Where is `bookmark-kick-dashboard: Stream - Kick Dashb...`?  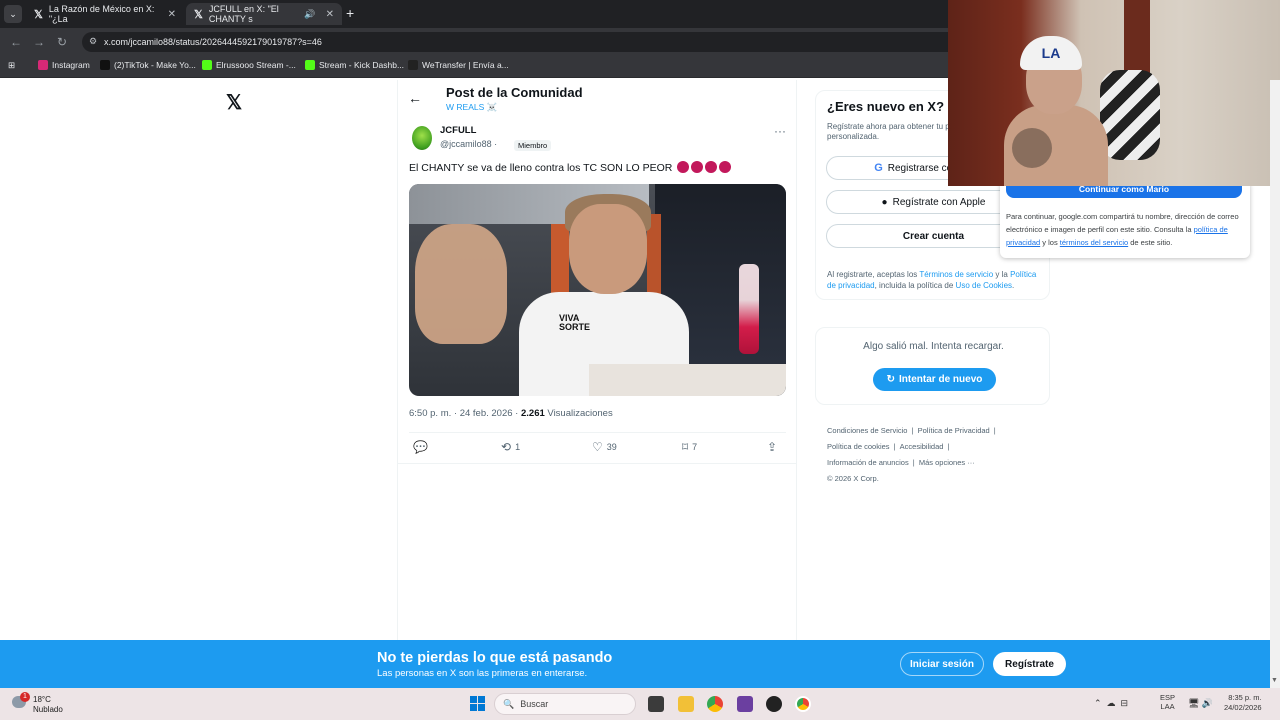
bookmark-kick-dashboard: Stream - Kick Dashb... is located at coordinates (354, 65).